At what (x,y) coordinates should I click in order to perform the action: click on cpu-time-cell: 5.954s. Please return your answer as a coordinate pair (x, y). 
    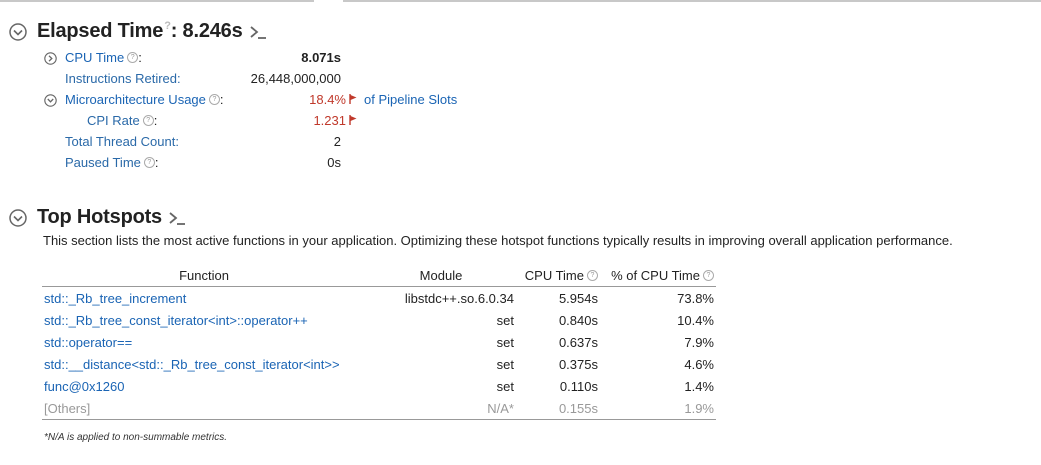
    Looking at the image, I should click on (578, 298).